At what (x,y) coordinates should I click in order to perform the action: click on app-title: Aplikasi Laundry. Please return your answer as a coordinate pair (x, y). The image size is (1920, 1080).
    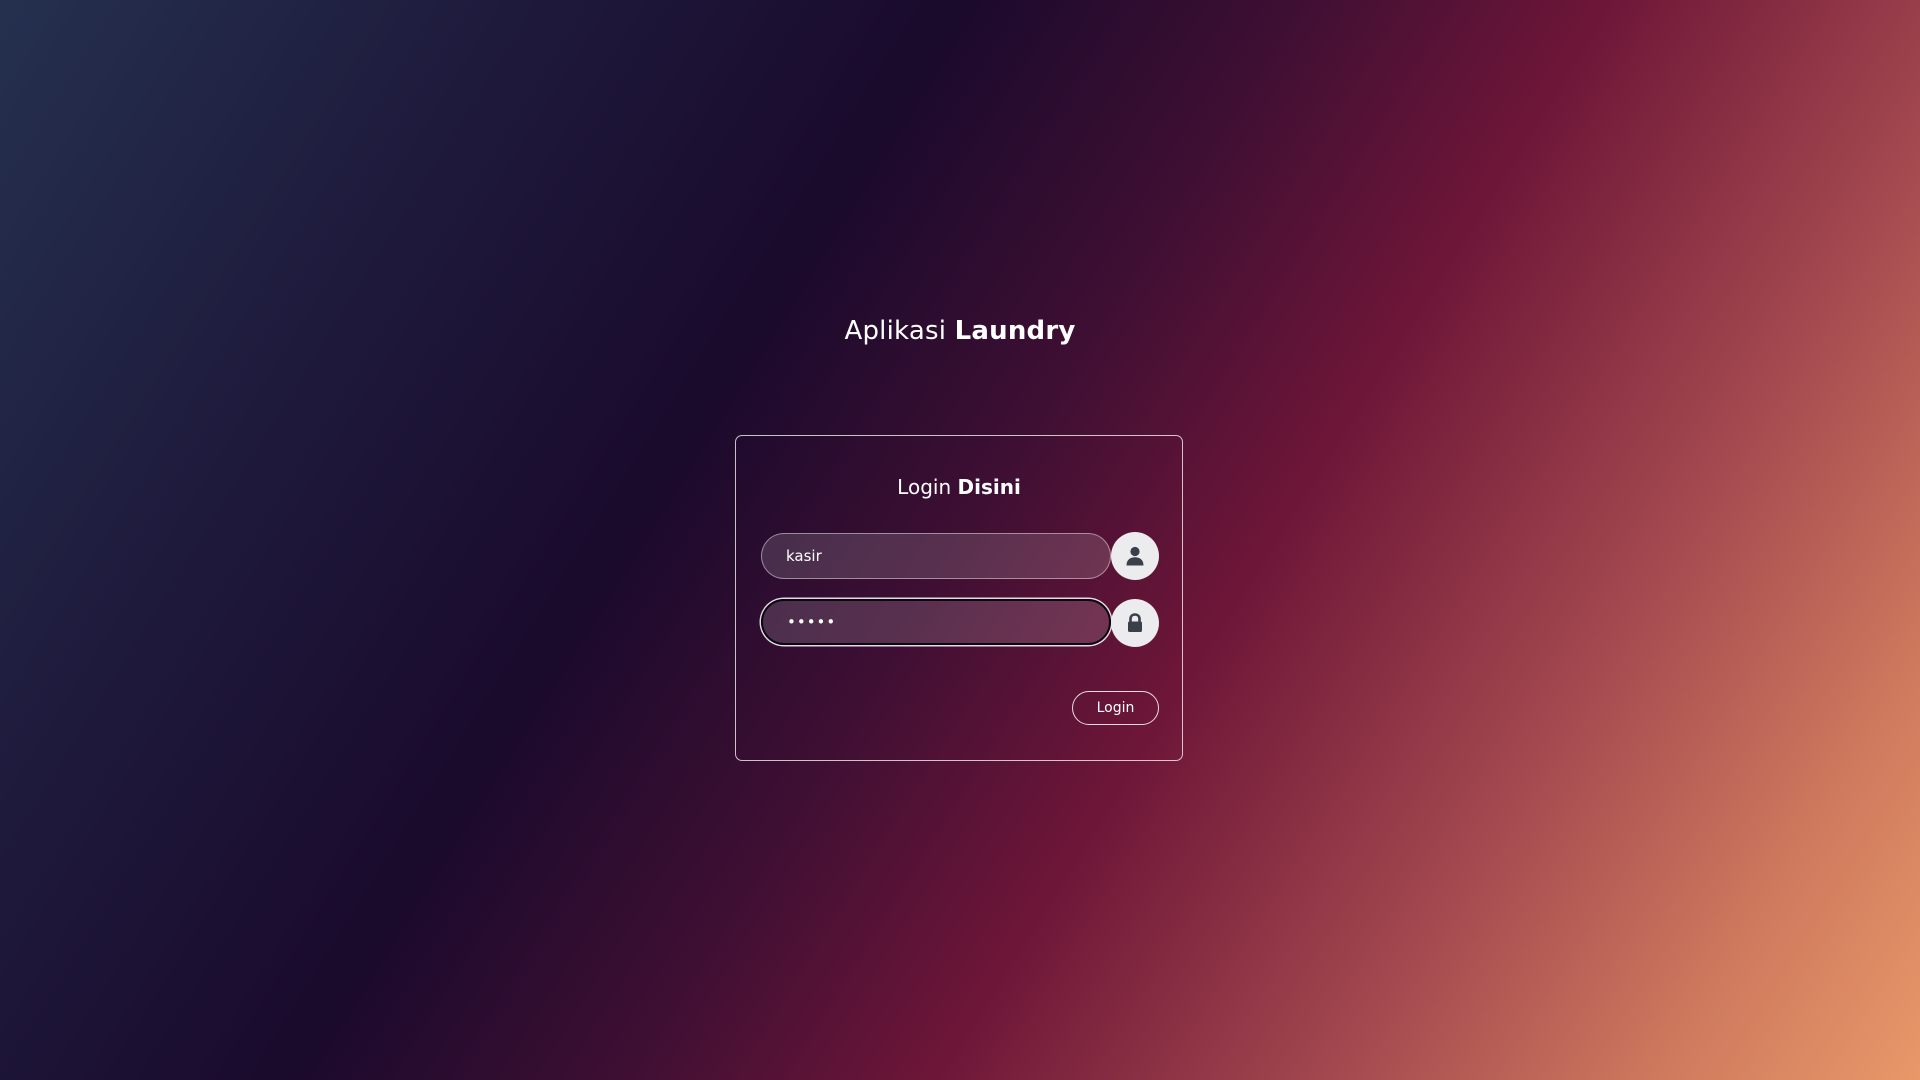
    Looking at the image, I should click on (960, 331).